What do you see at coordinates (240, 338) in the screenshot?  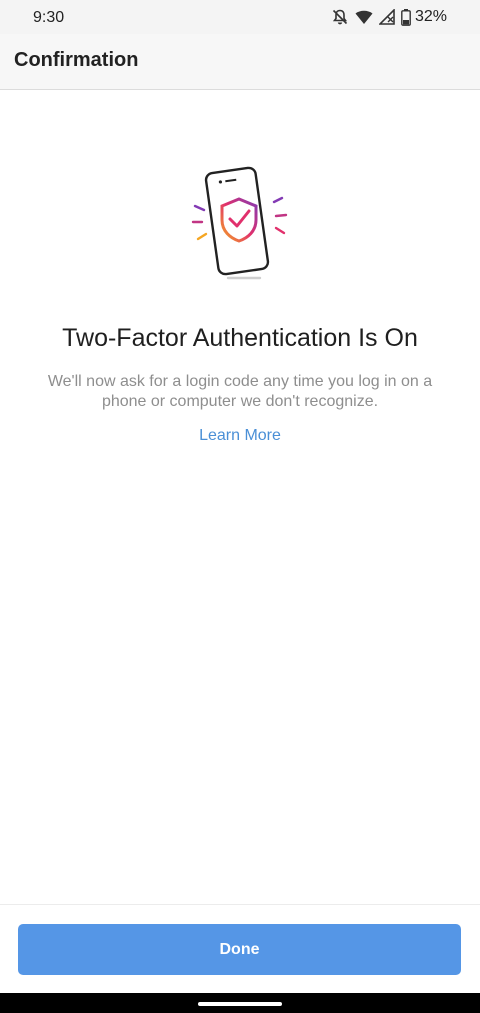 I see `headline: Two-Factor Authentication Is On` at bounding box center [240, 338].